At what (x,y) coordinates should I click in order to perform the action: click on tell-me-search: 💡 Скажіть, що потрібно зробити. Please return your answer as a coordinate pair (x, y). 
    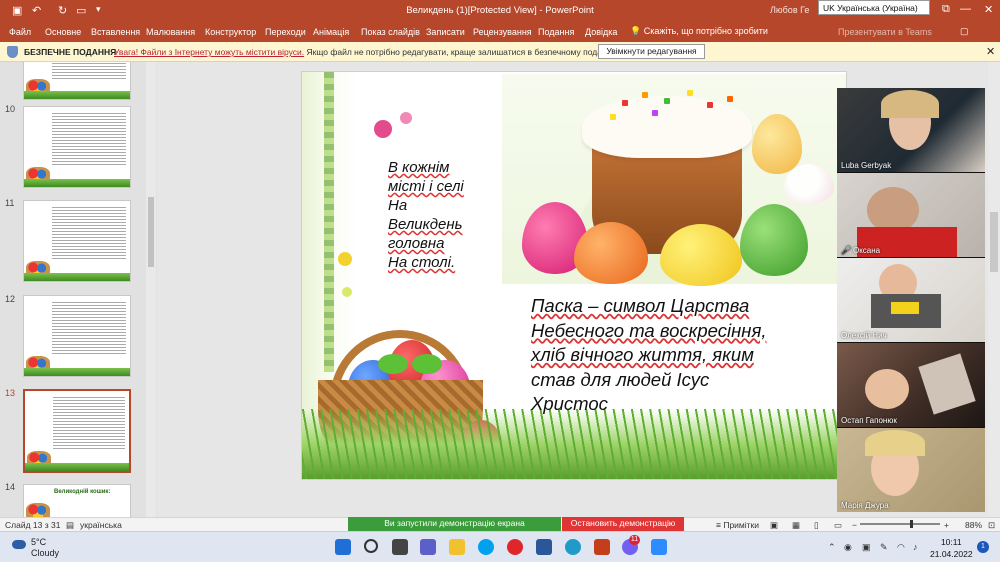
    Looking at the image, I should click on (699, 31).